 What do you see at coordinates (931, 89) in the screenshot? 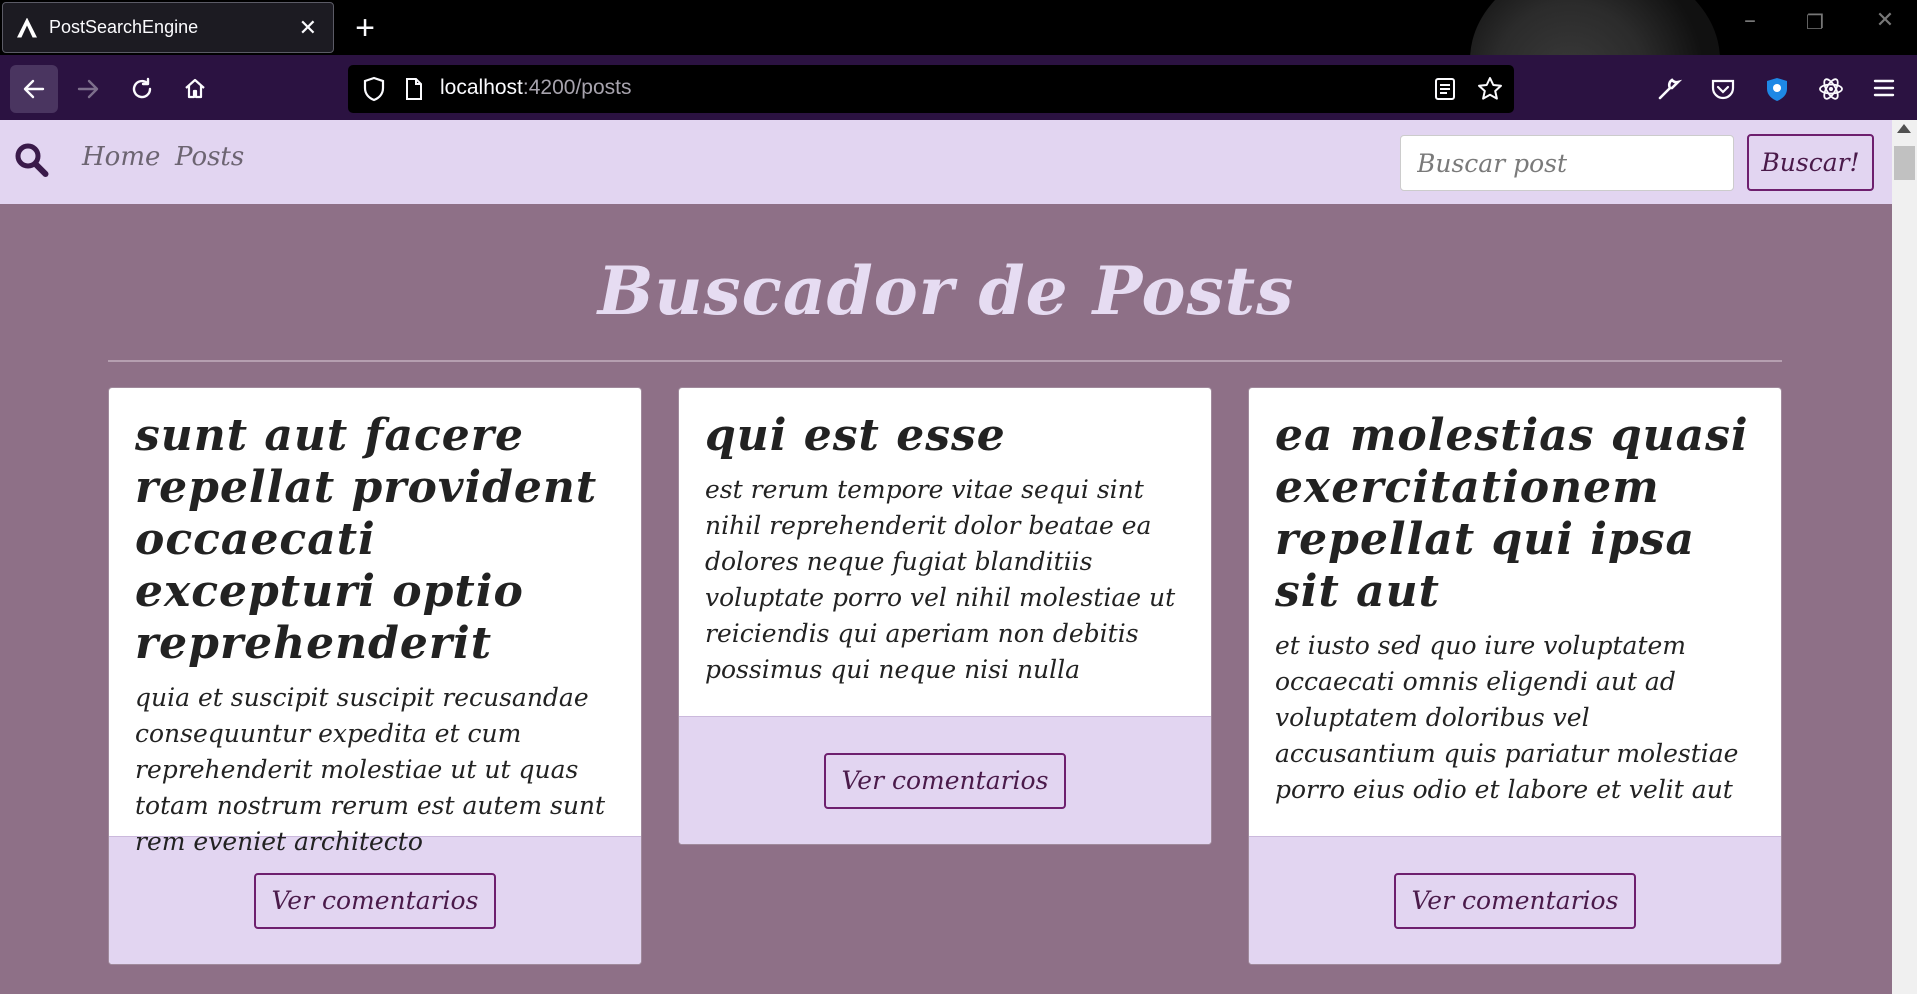
I see `address-bar: localhost:4200/posts` at bounding box center [931, 89].